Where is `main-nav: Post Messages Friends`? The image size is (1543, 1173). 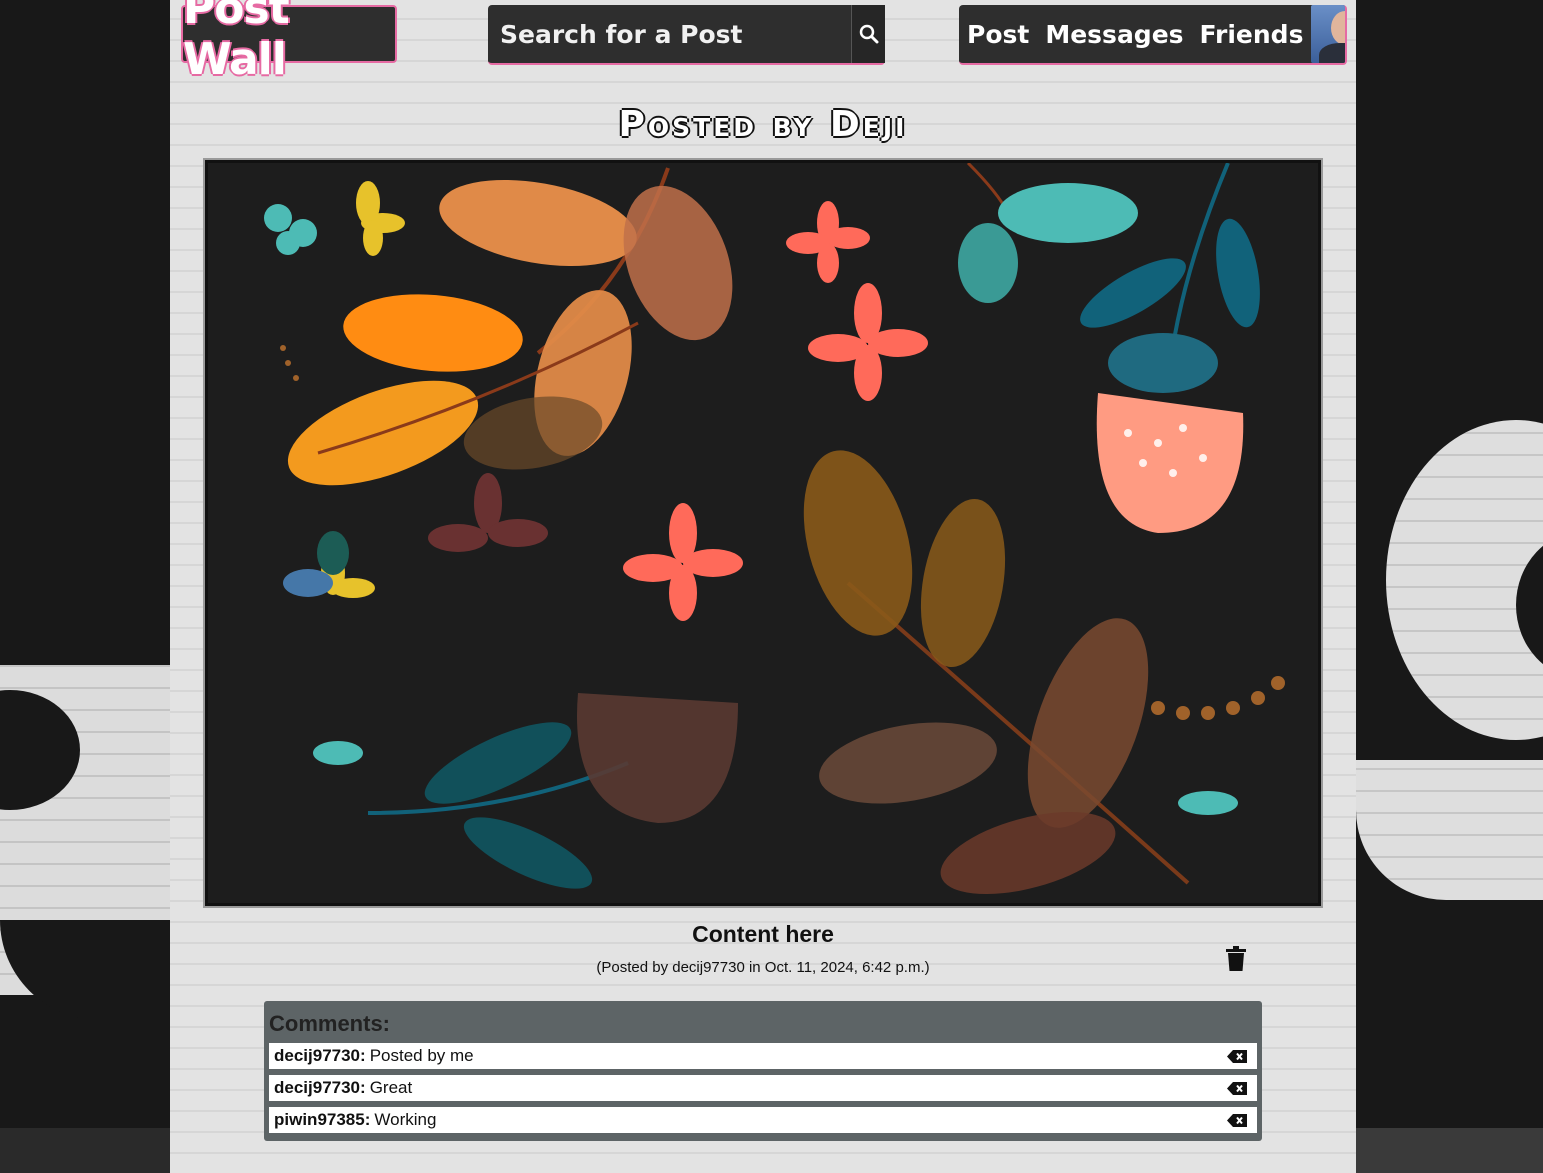 main-nav: Post Messages Friends is located at coordinates (1153, 35).